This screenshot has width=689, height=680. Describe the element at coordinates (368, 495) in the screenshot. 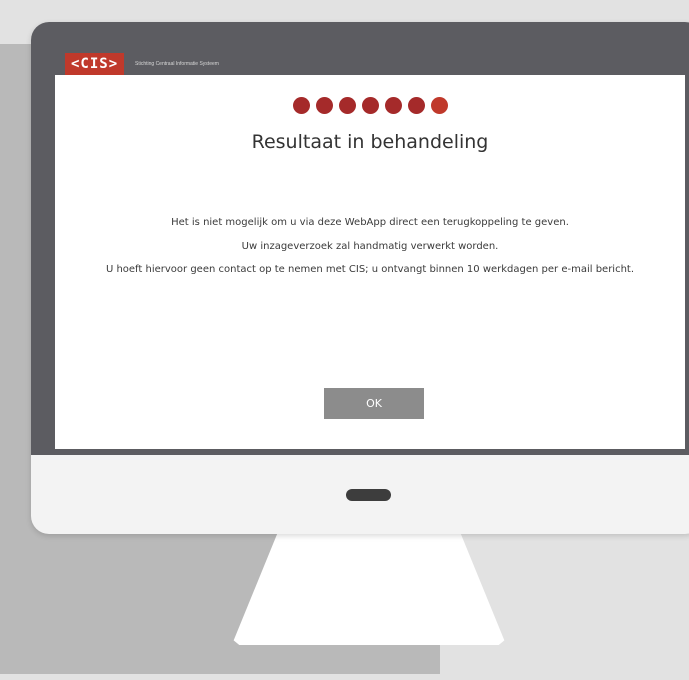

I see `monitor-power-button` at that location.